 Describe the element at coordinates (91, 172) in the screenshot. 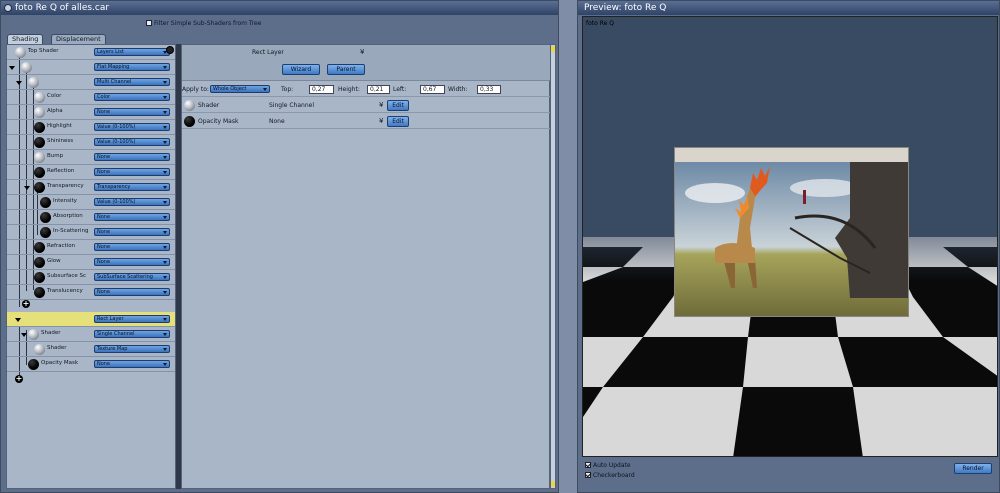

I see `tree-row-reflection: Reflection None` at that location.